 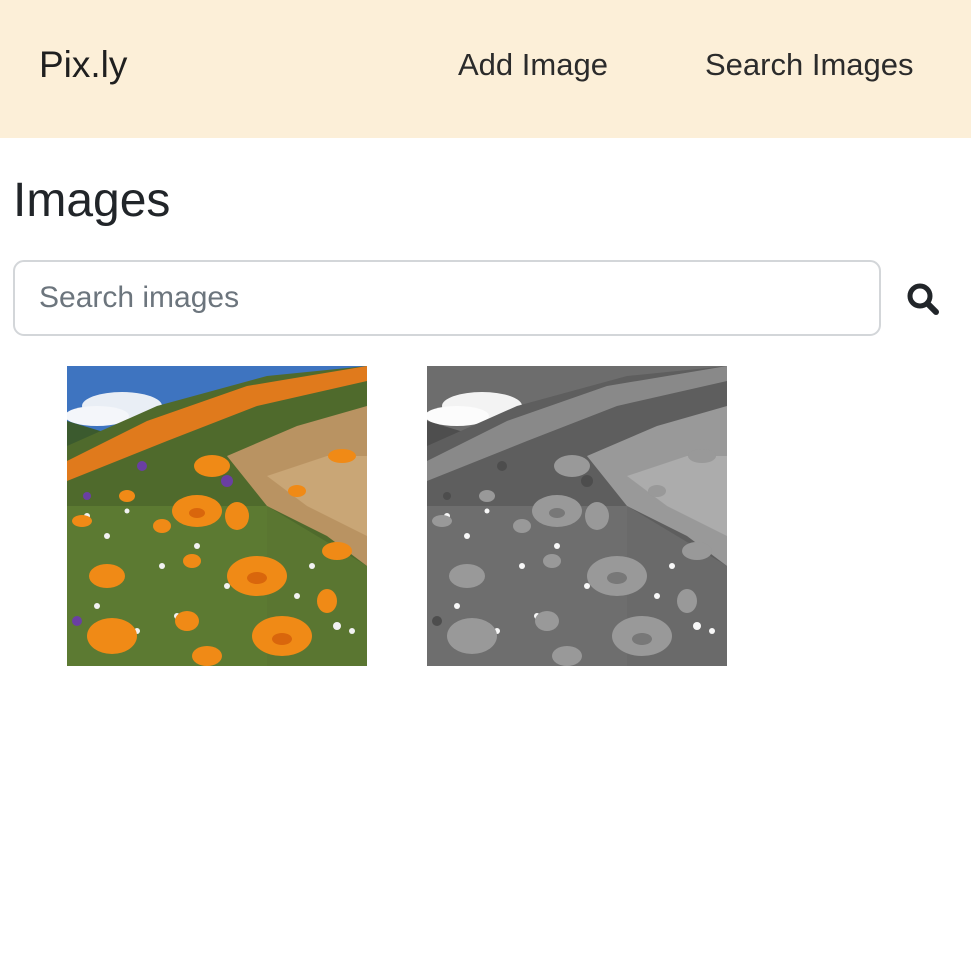 I want to click on search-icon, so click(x=923, y=299).